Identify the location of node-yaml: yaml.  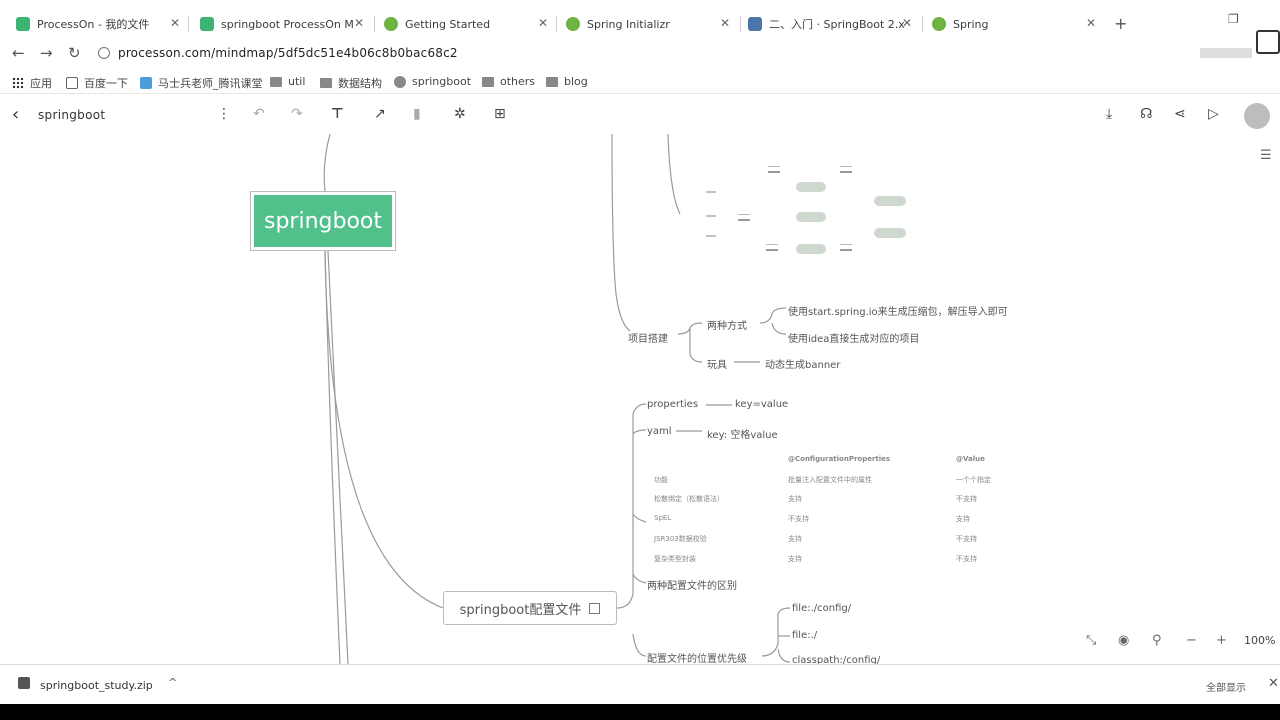
(659, 431).